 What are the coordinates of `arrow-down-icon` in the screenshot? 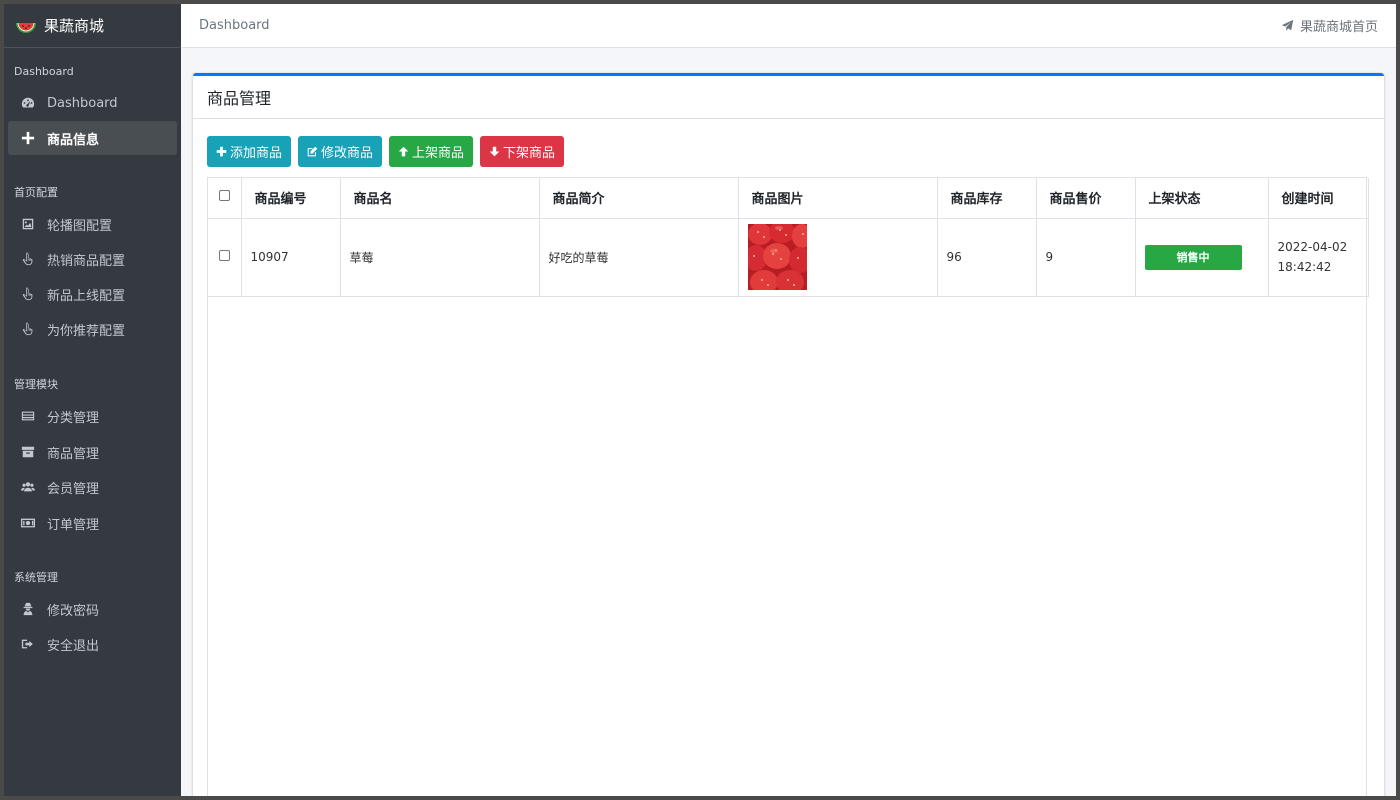 It's located at (494, 151).